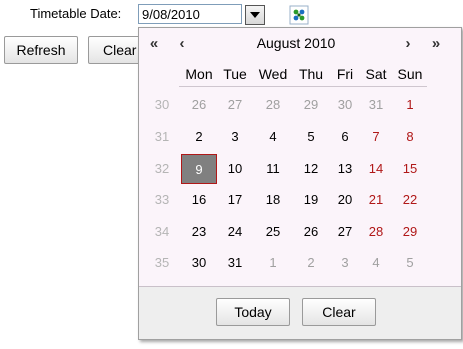  What do you see at coordinates (199, 232) in the screenshot?
I see `calendar-day: 23` at bounding box center [199, 232].